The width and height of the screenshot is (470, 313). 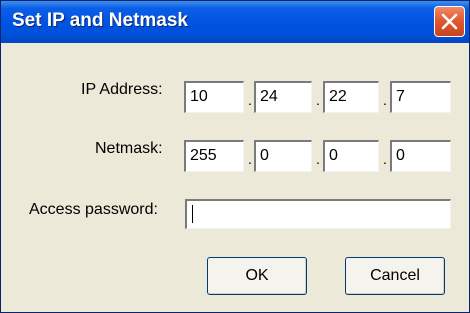 What do you see at coordinates (257, 276) in the screenshot?
I see `ok-button: OK` at bounding box center [257, 276].